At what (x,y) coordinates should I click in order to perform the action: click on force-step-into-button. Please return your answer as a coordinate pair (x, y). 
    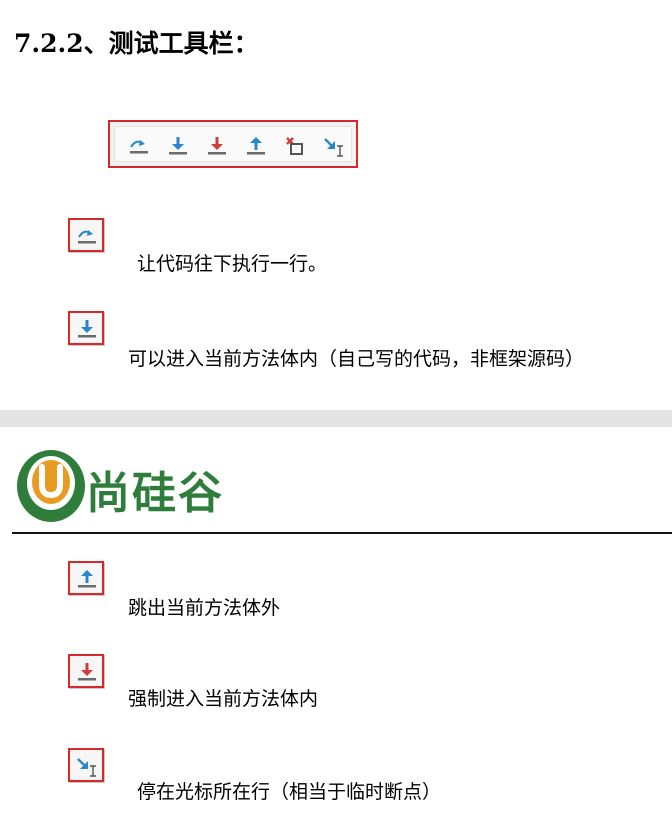
    Looking at the image, I should click on (86, 671).